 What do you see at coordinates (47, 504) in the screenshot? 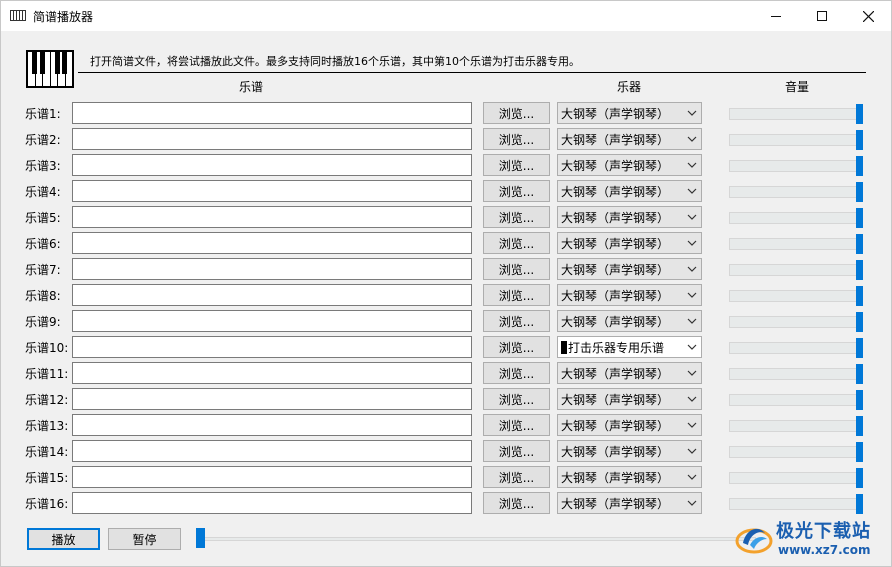
I see `track-label: 乐谱16:` at bounding box center [47, 504].